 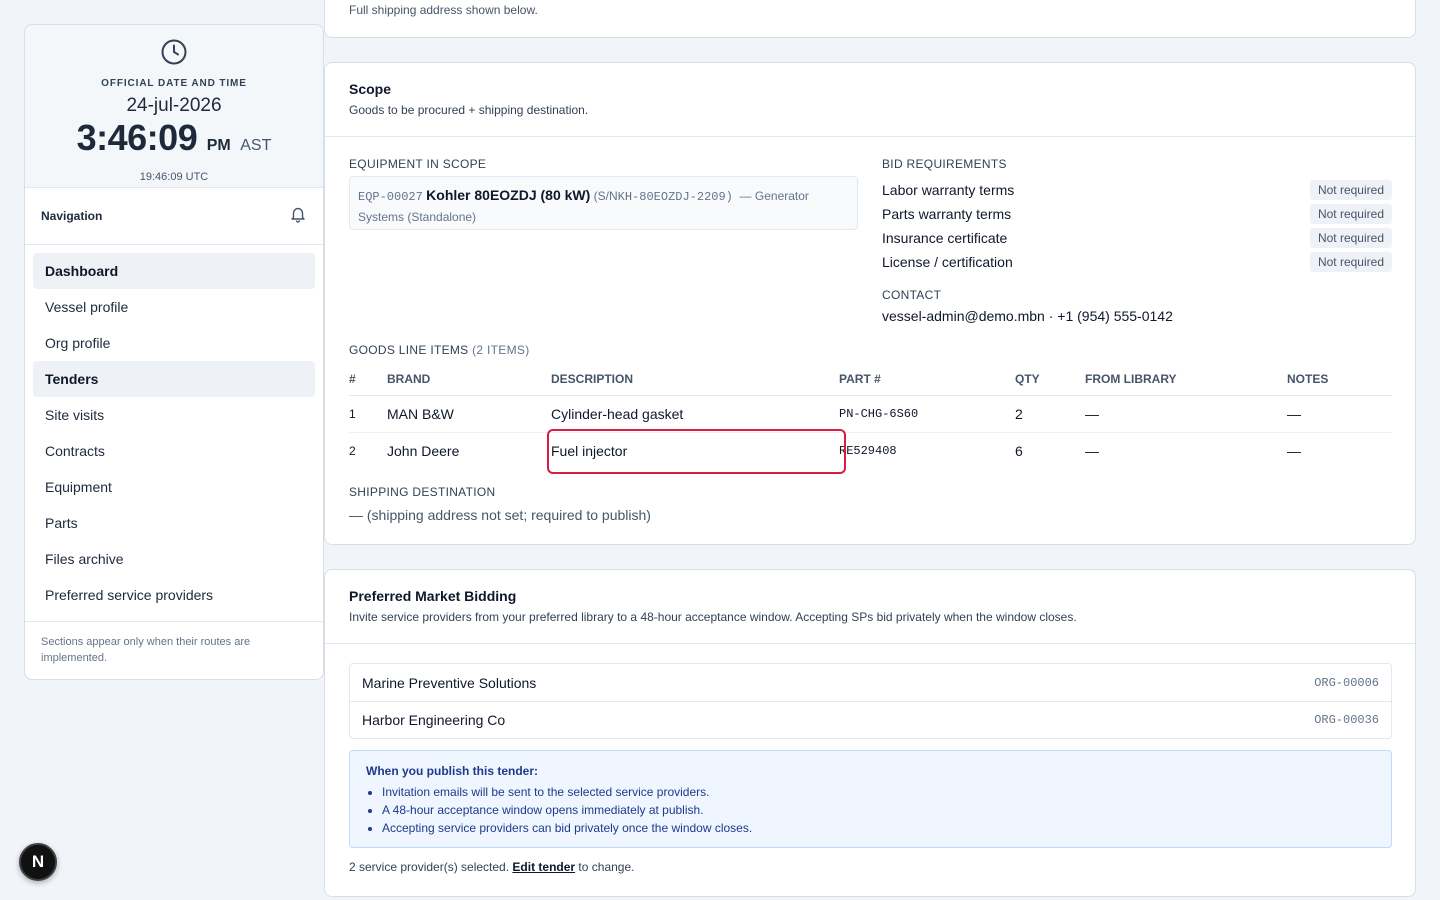 I want to click on row-qty: 6, so click(x=1019, y=450).